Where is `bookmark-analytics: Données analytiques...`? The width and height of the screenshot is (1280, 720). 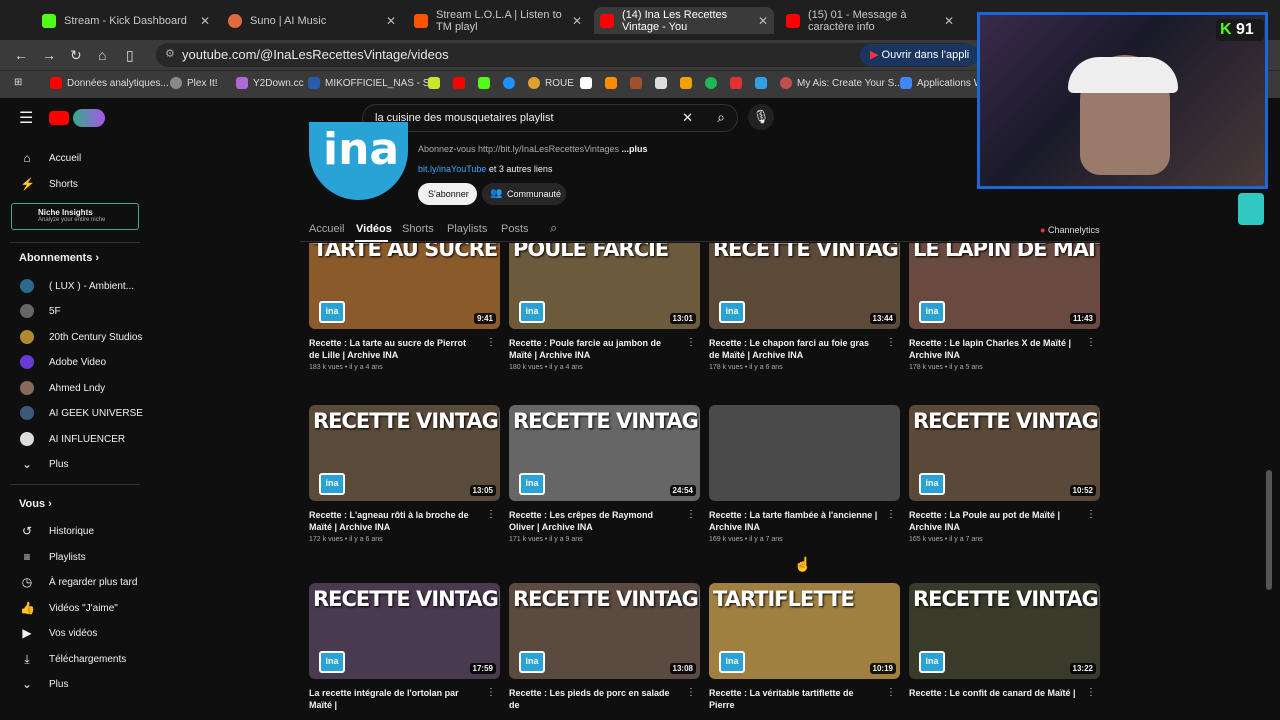 bookmark-analytics: Données analytiques... is located at coordinates (109, 83).